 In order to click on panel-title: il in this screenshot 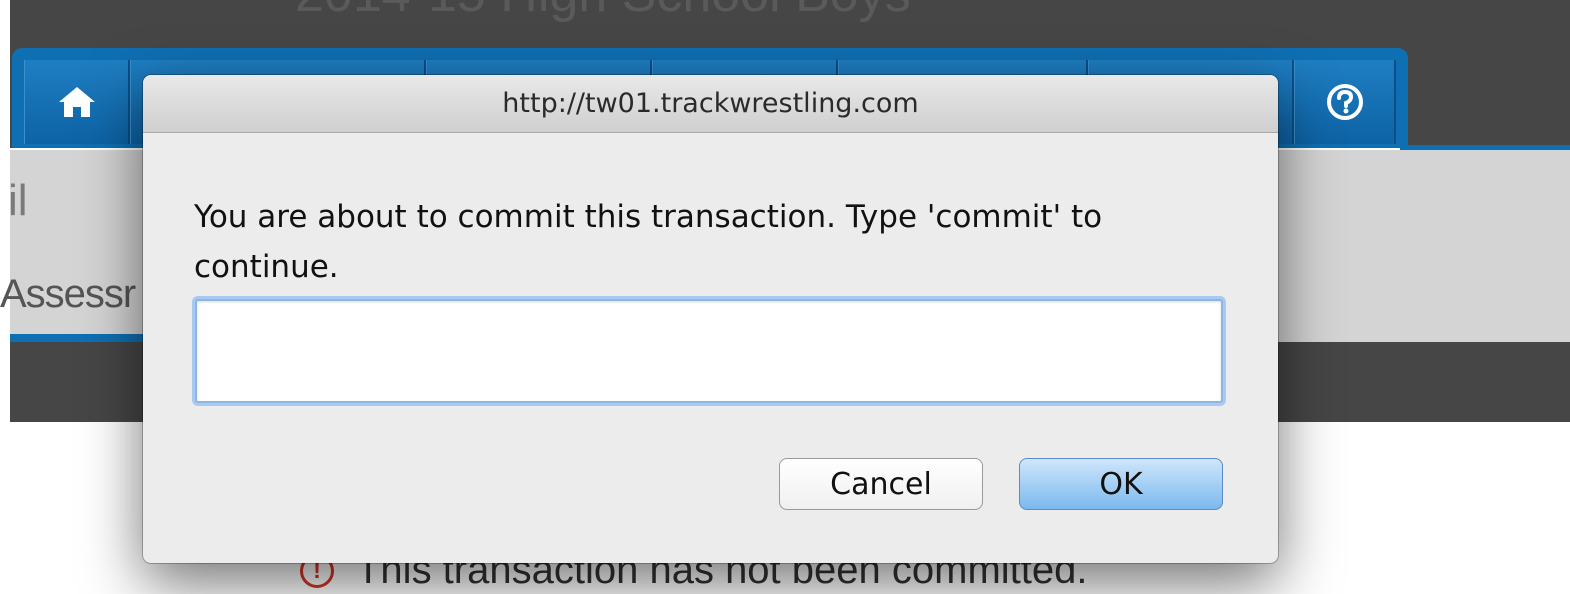, I will do `click(18, 200)`.